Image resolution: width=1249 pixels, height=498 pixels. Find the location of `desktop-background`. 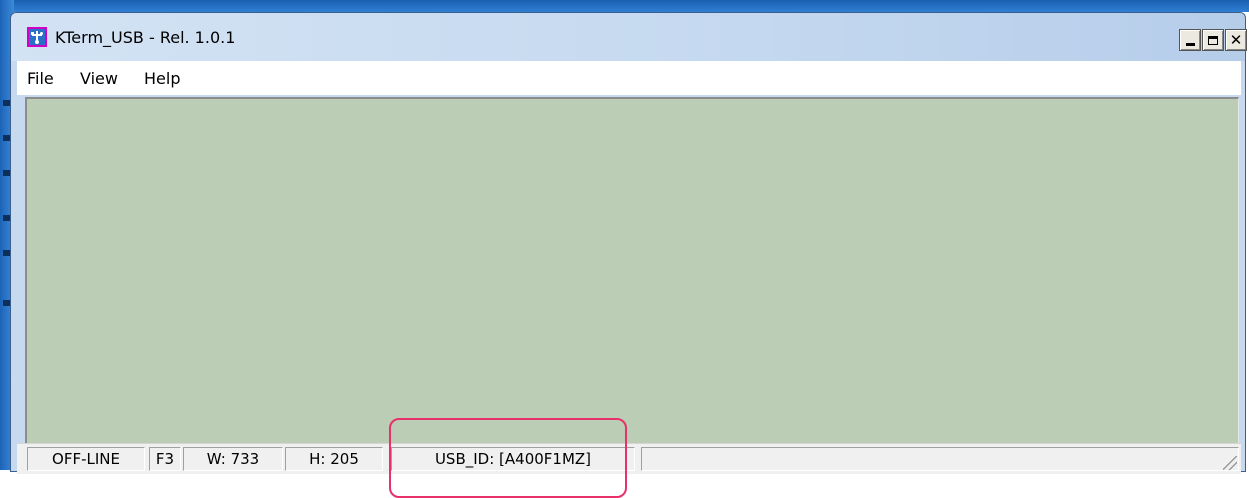

desktop-background is located at coordinates (624, 6).